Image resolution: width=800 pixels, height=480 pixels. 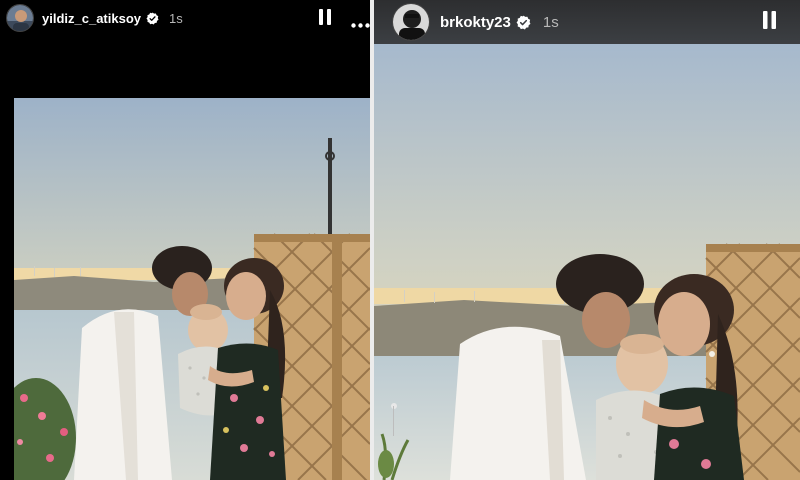 What do you see at coordinates (185, 18) in the screenshot?
I see `story-header-left: yildiz_c_atiksoy 1s` at bounding box center [185, 18].